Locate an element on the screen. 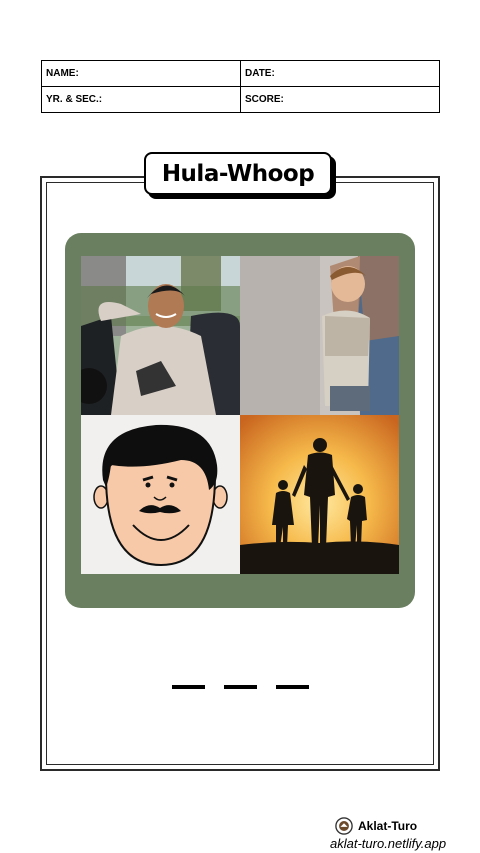 Image resolution: width=480 pixels, height=853 pixels. section-label: YR. & SEC.: is located at coordinates (74, 99).